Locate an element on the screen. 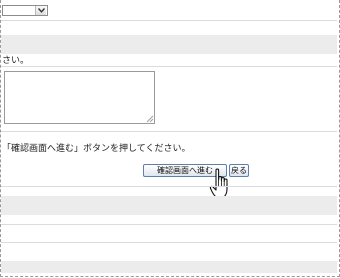 This screenshot has width=340, height=278. comment-prompt-text: さい。 is located at coordinates (16, 61).